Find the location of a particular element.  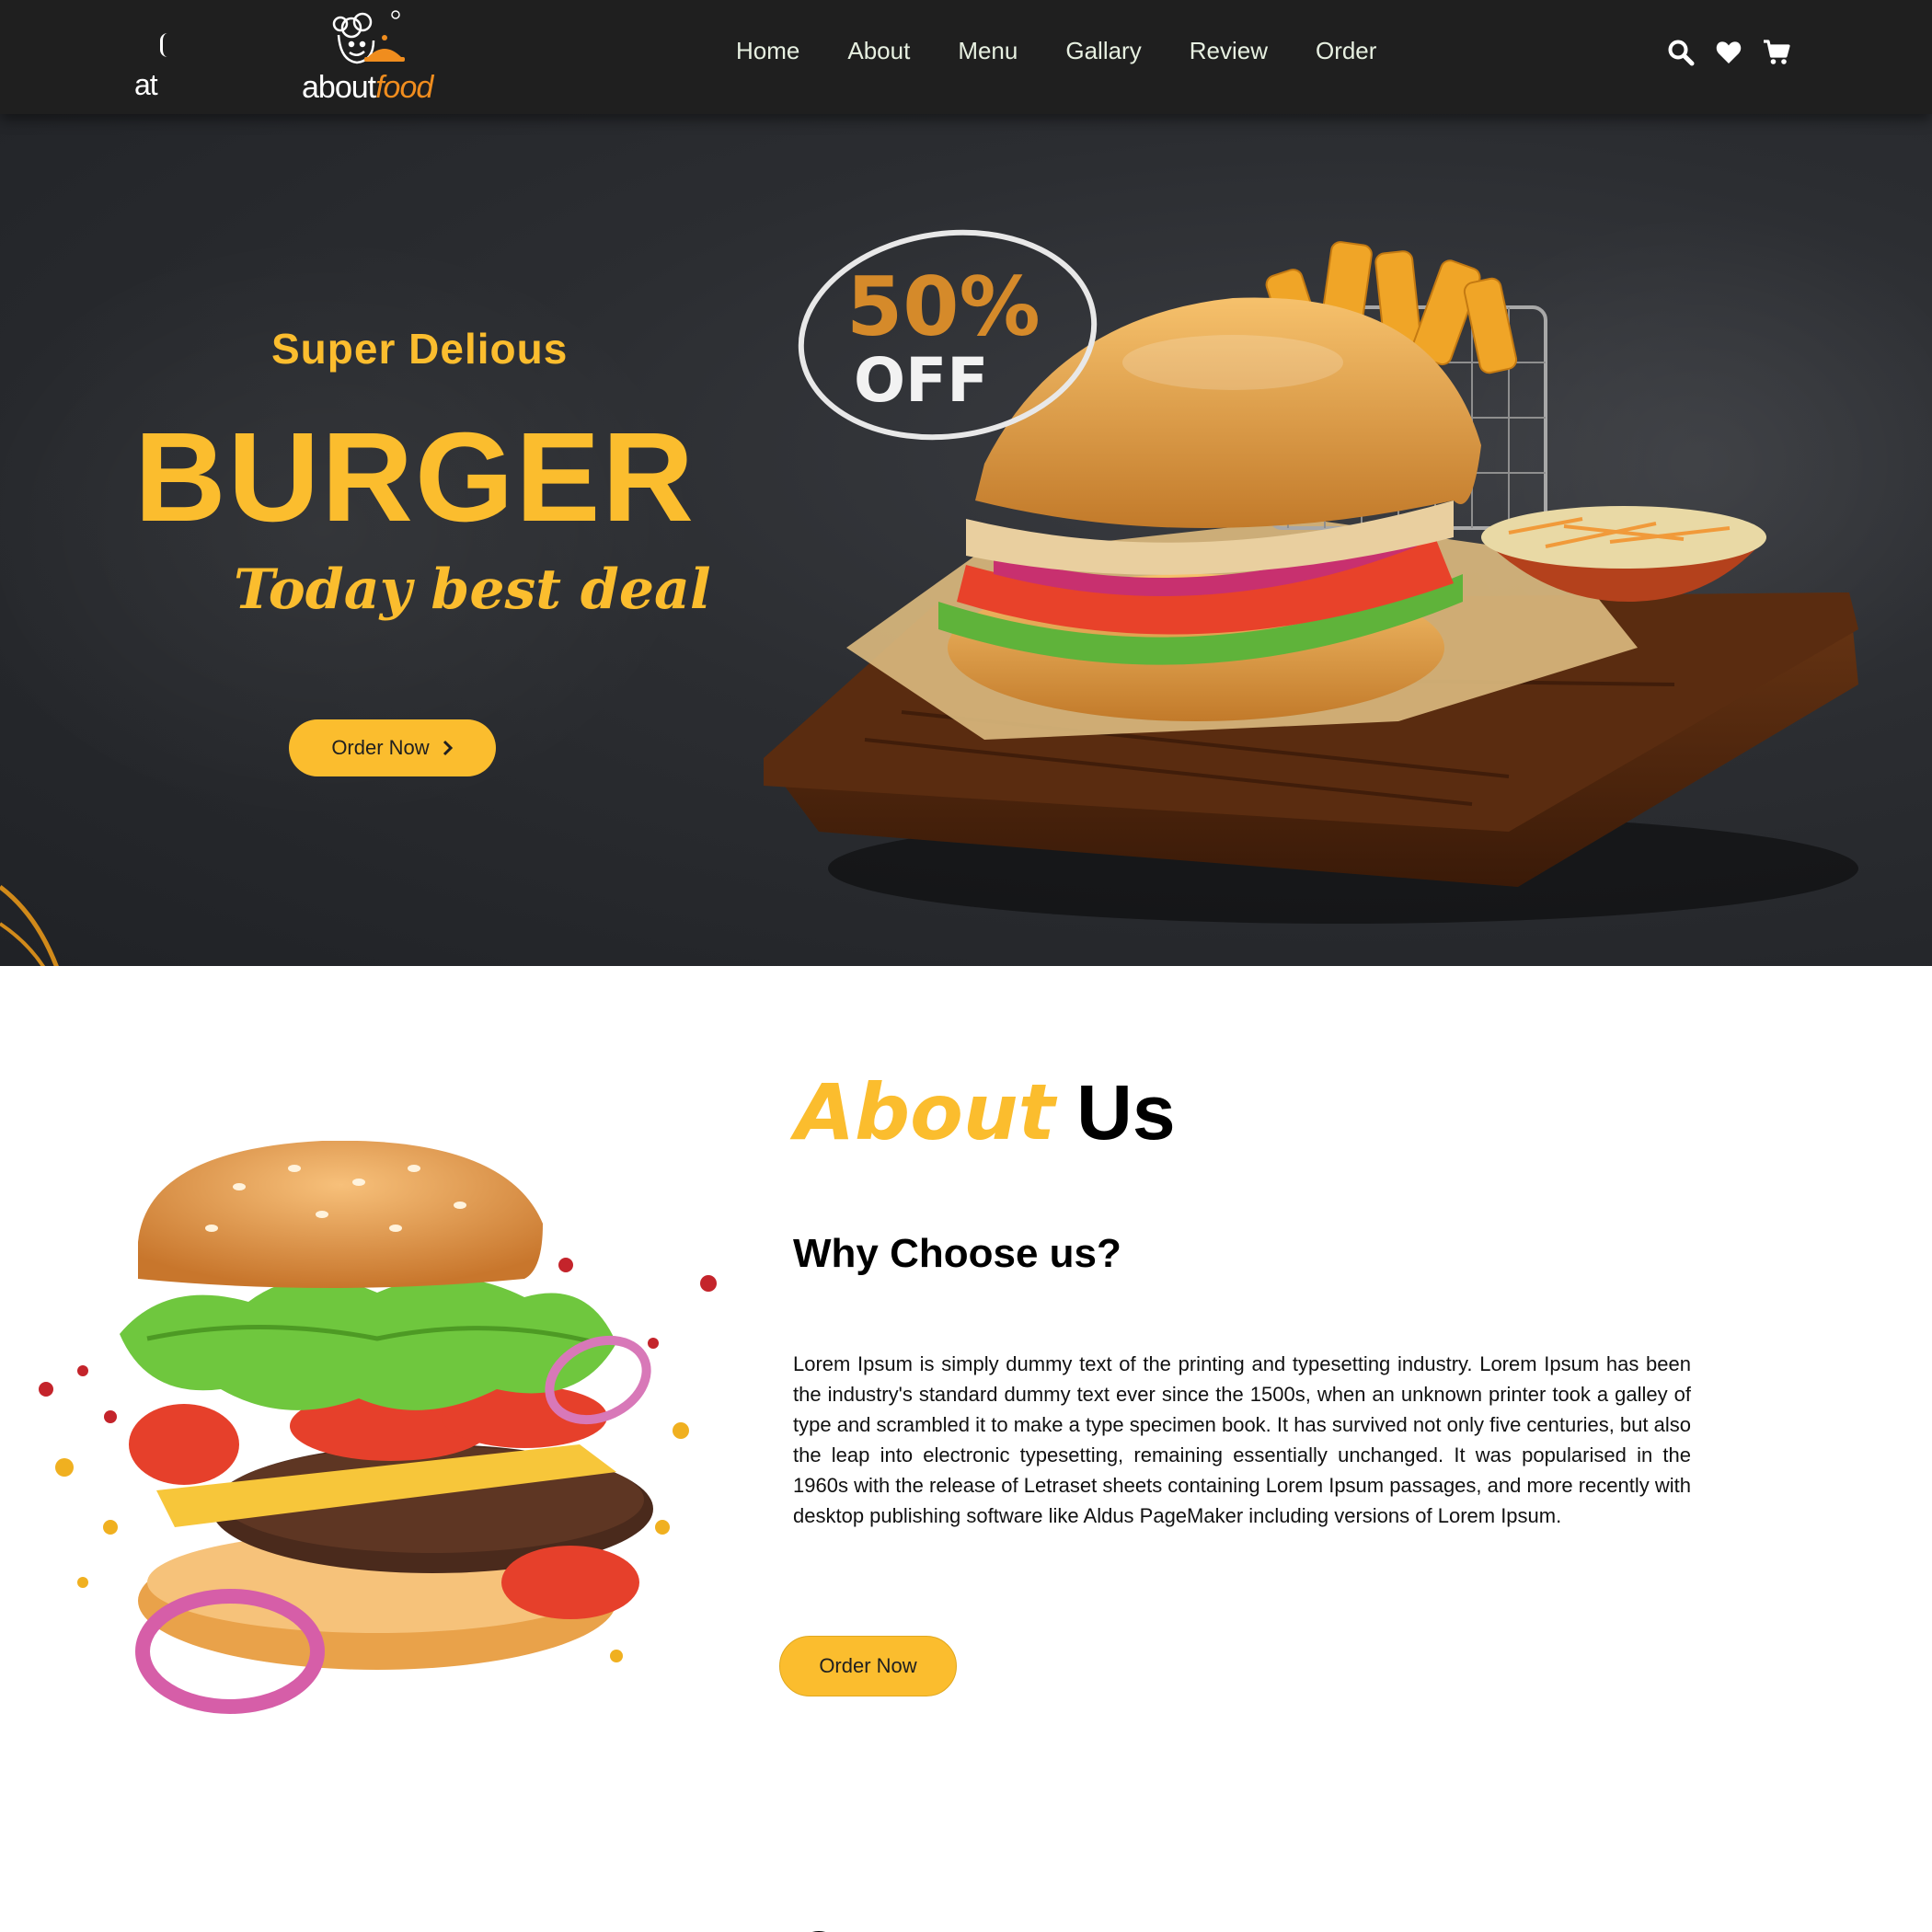

brand-wordmark-food: food is located at coordinates (404, 87).